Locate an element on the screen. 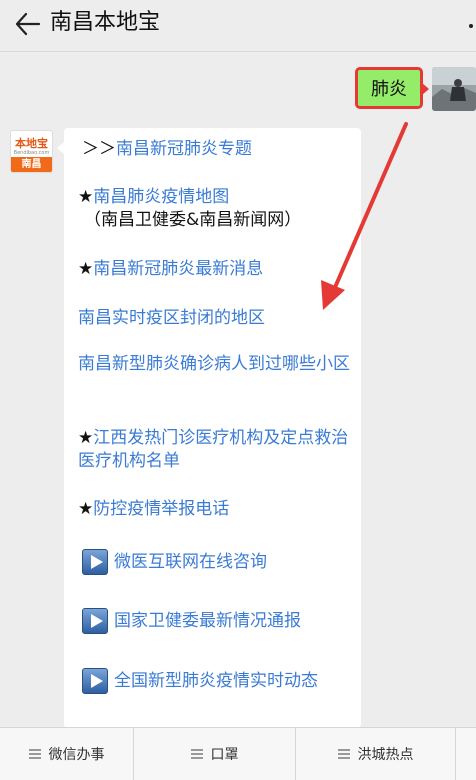  play-item: 微医互联网在线咨询 is located at coordinates (219, 562).